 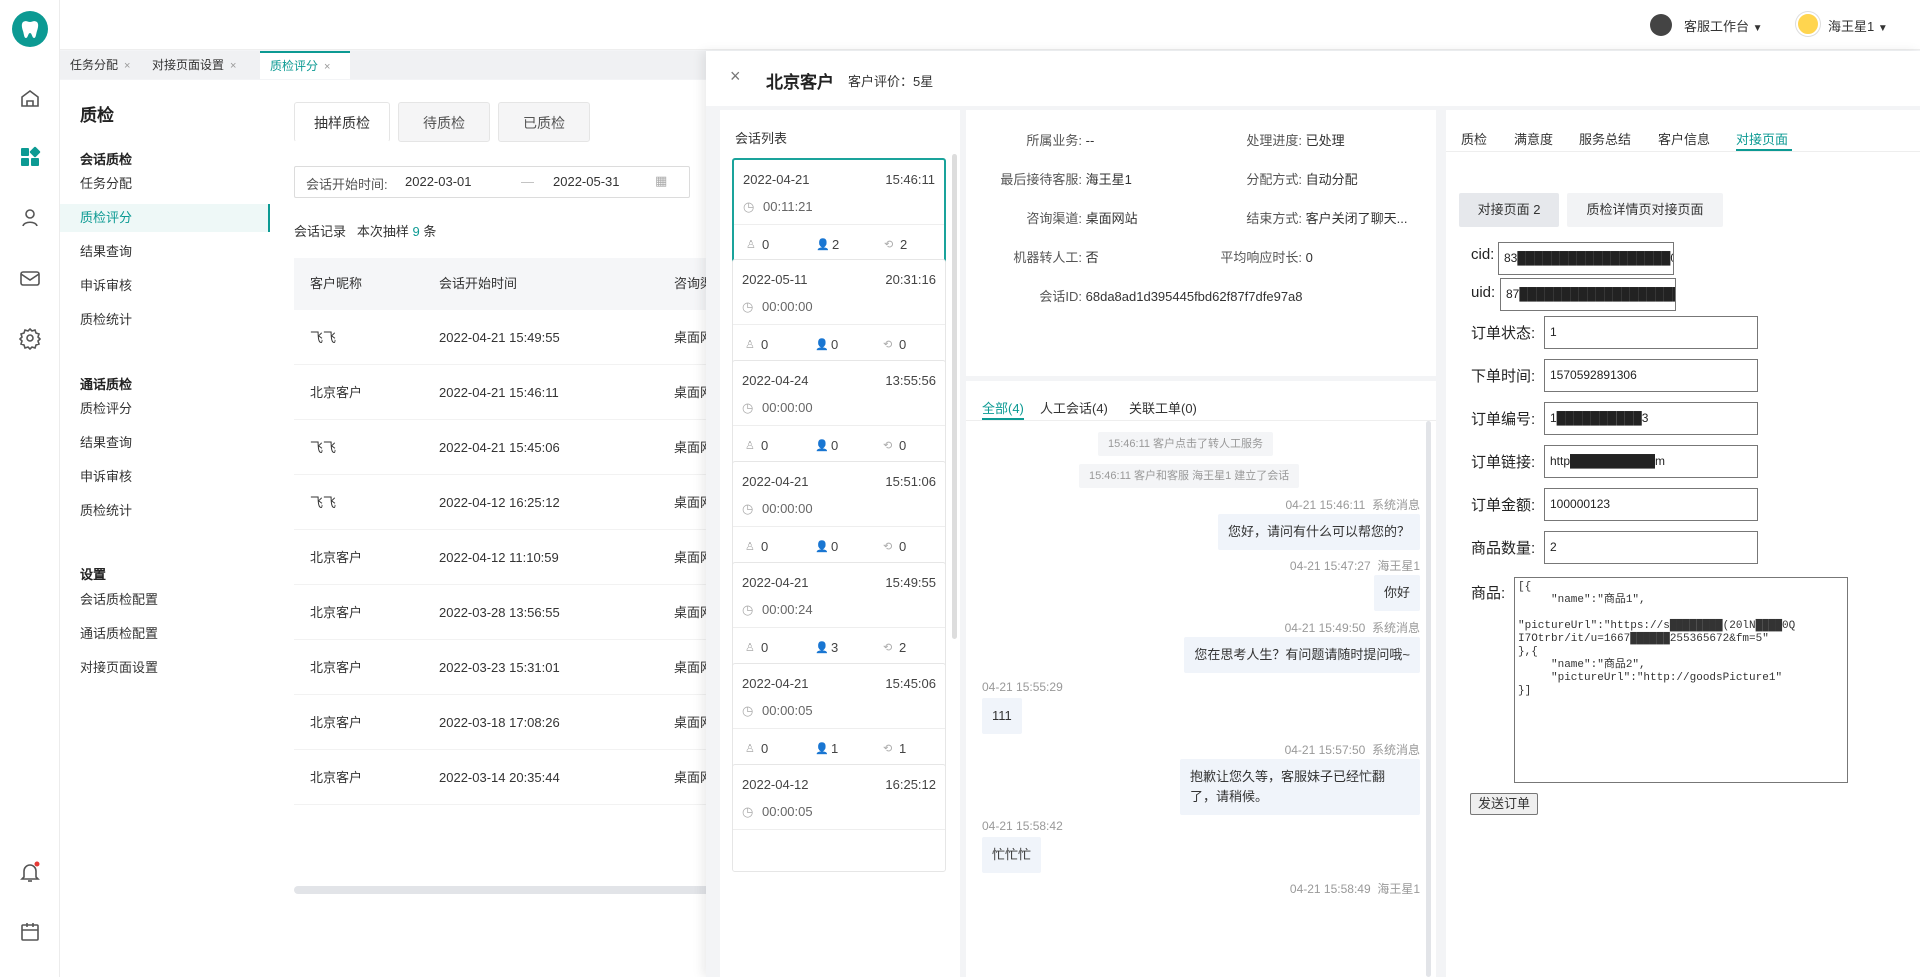 What do you see at coordinates (503, 392) in the screenshot?
I see `table-row: 北京客户 2022-04-21 15:46:11 桌面网` at bounding box center [503, 392].